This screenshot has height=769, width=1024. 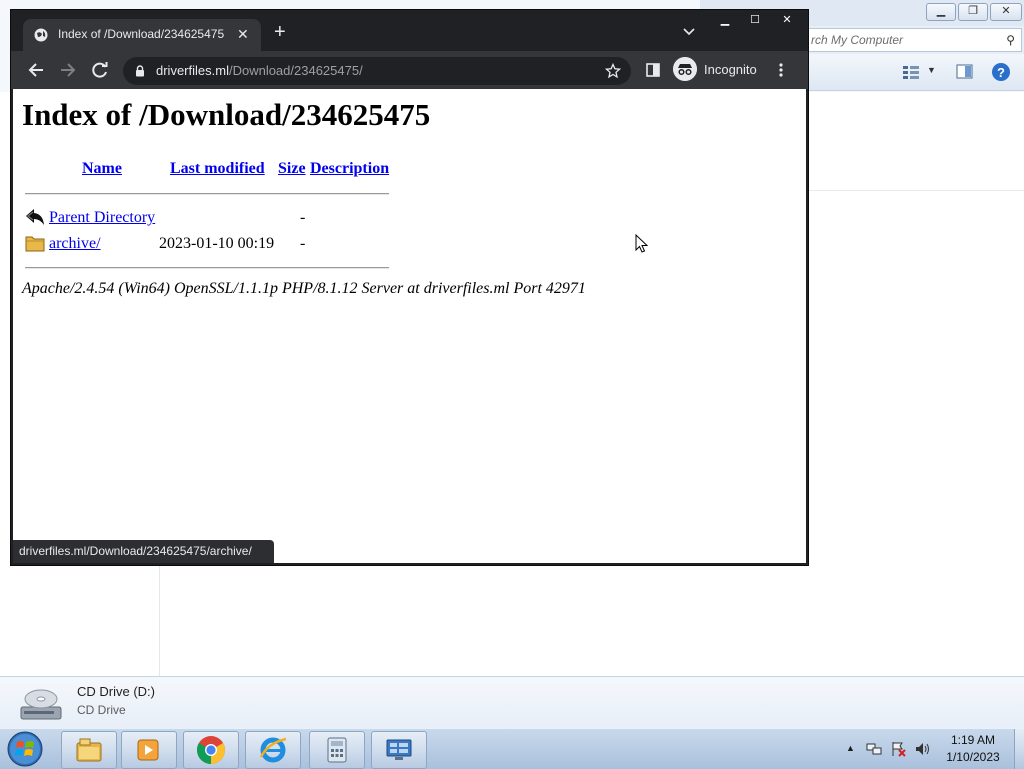 What do you see at coordinates (973, 12) in the screenshot?
I see `restore-button: ❐` at bounding box center [973, 12].